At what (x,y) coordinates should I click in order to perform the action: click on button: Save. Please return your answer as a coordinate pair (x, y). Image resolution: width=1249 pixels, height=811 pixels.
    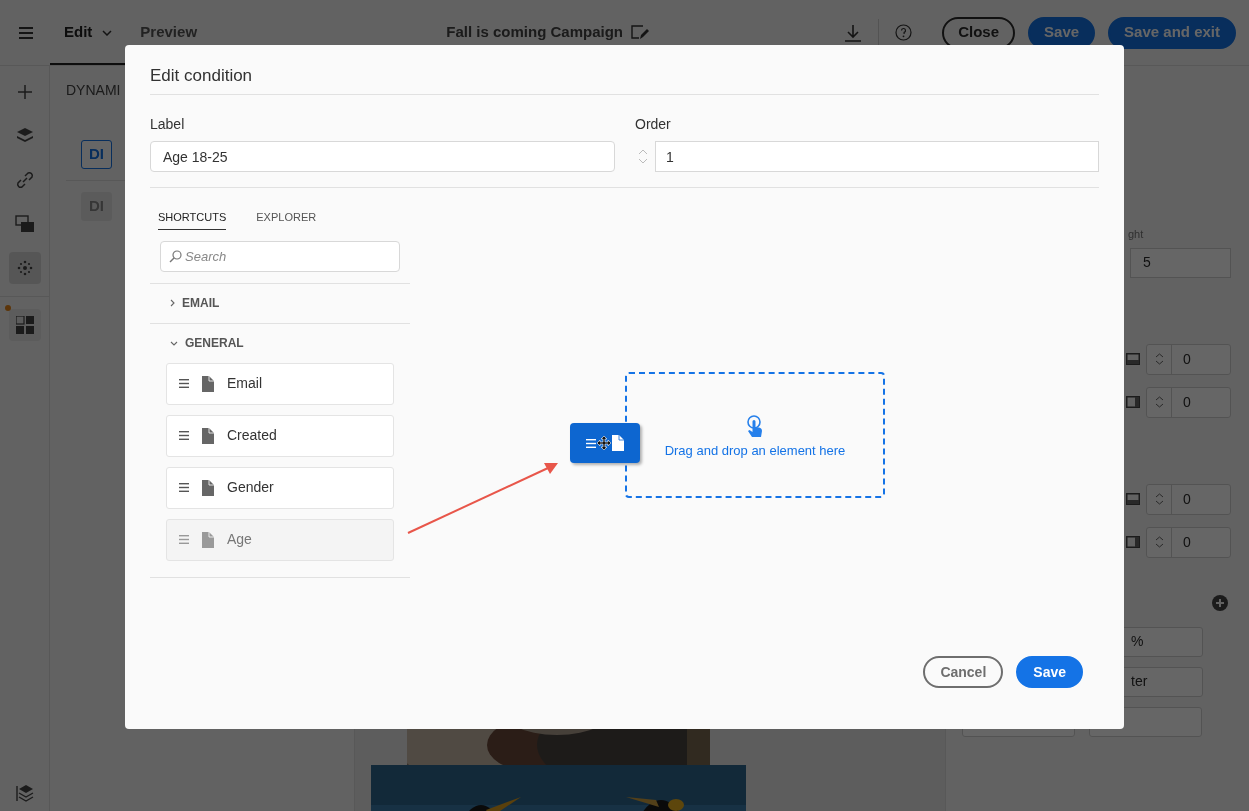
    Looking at the image, I should click on (1049, 672).